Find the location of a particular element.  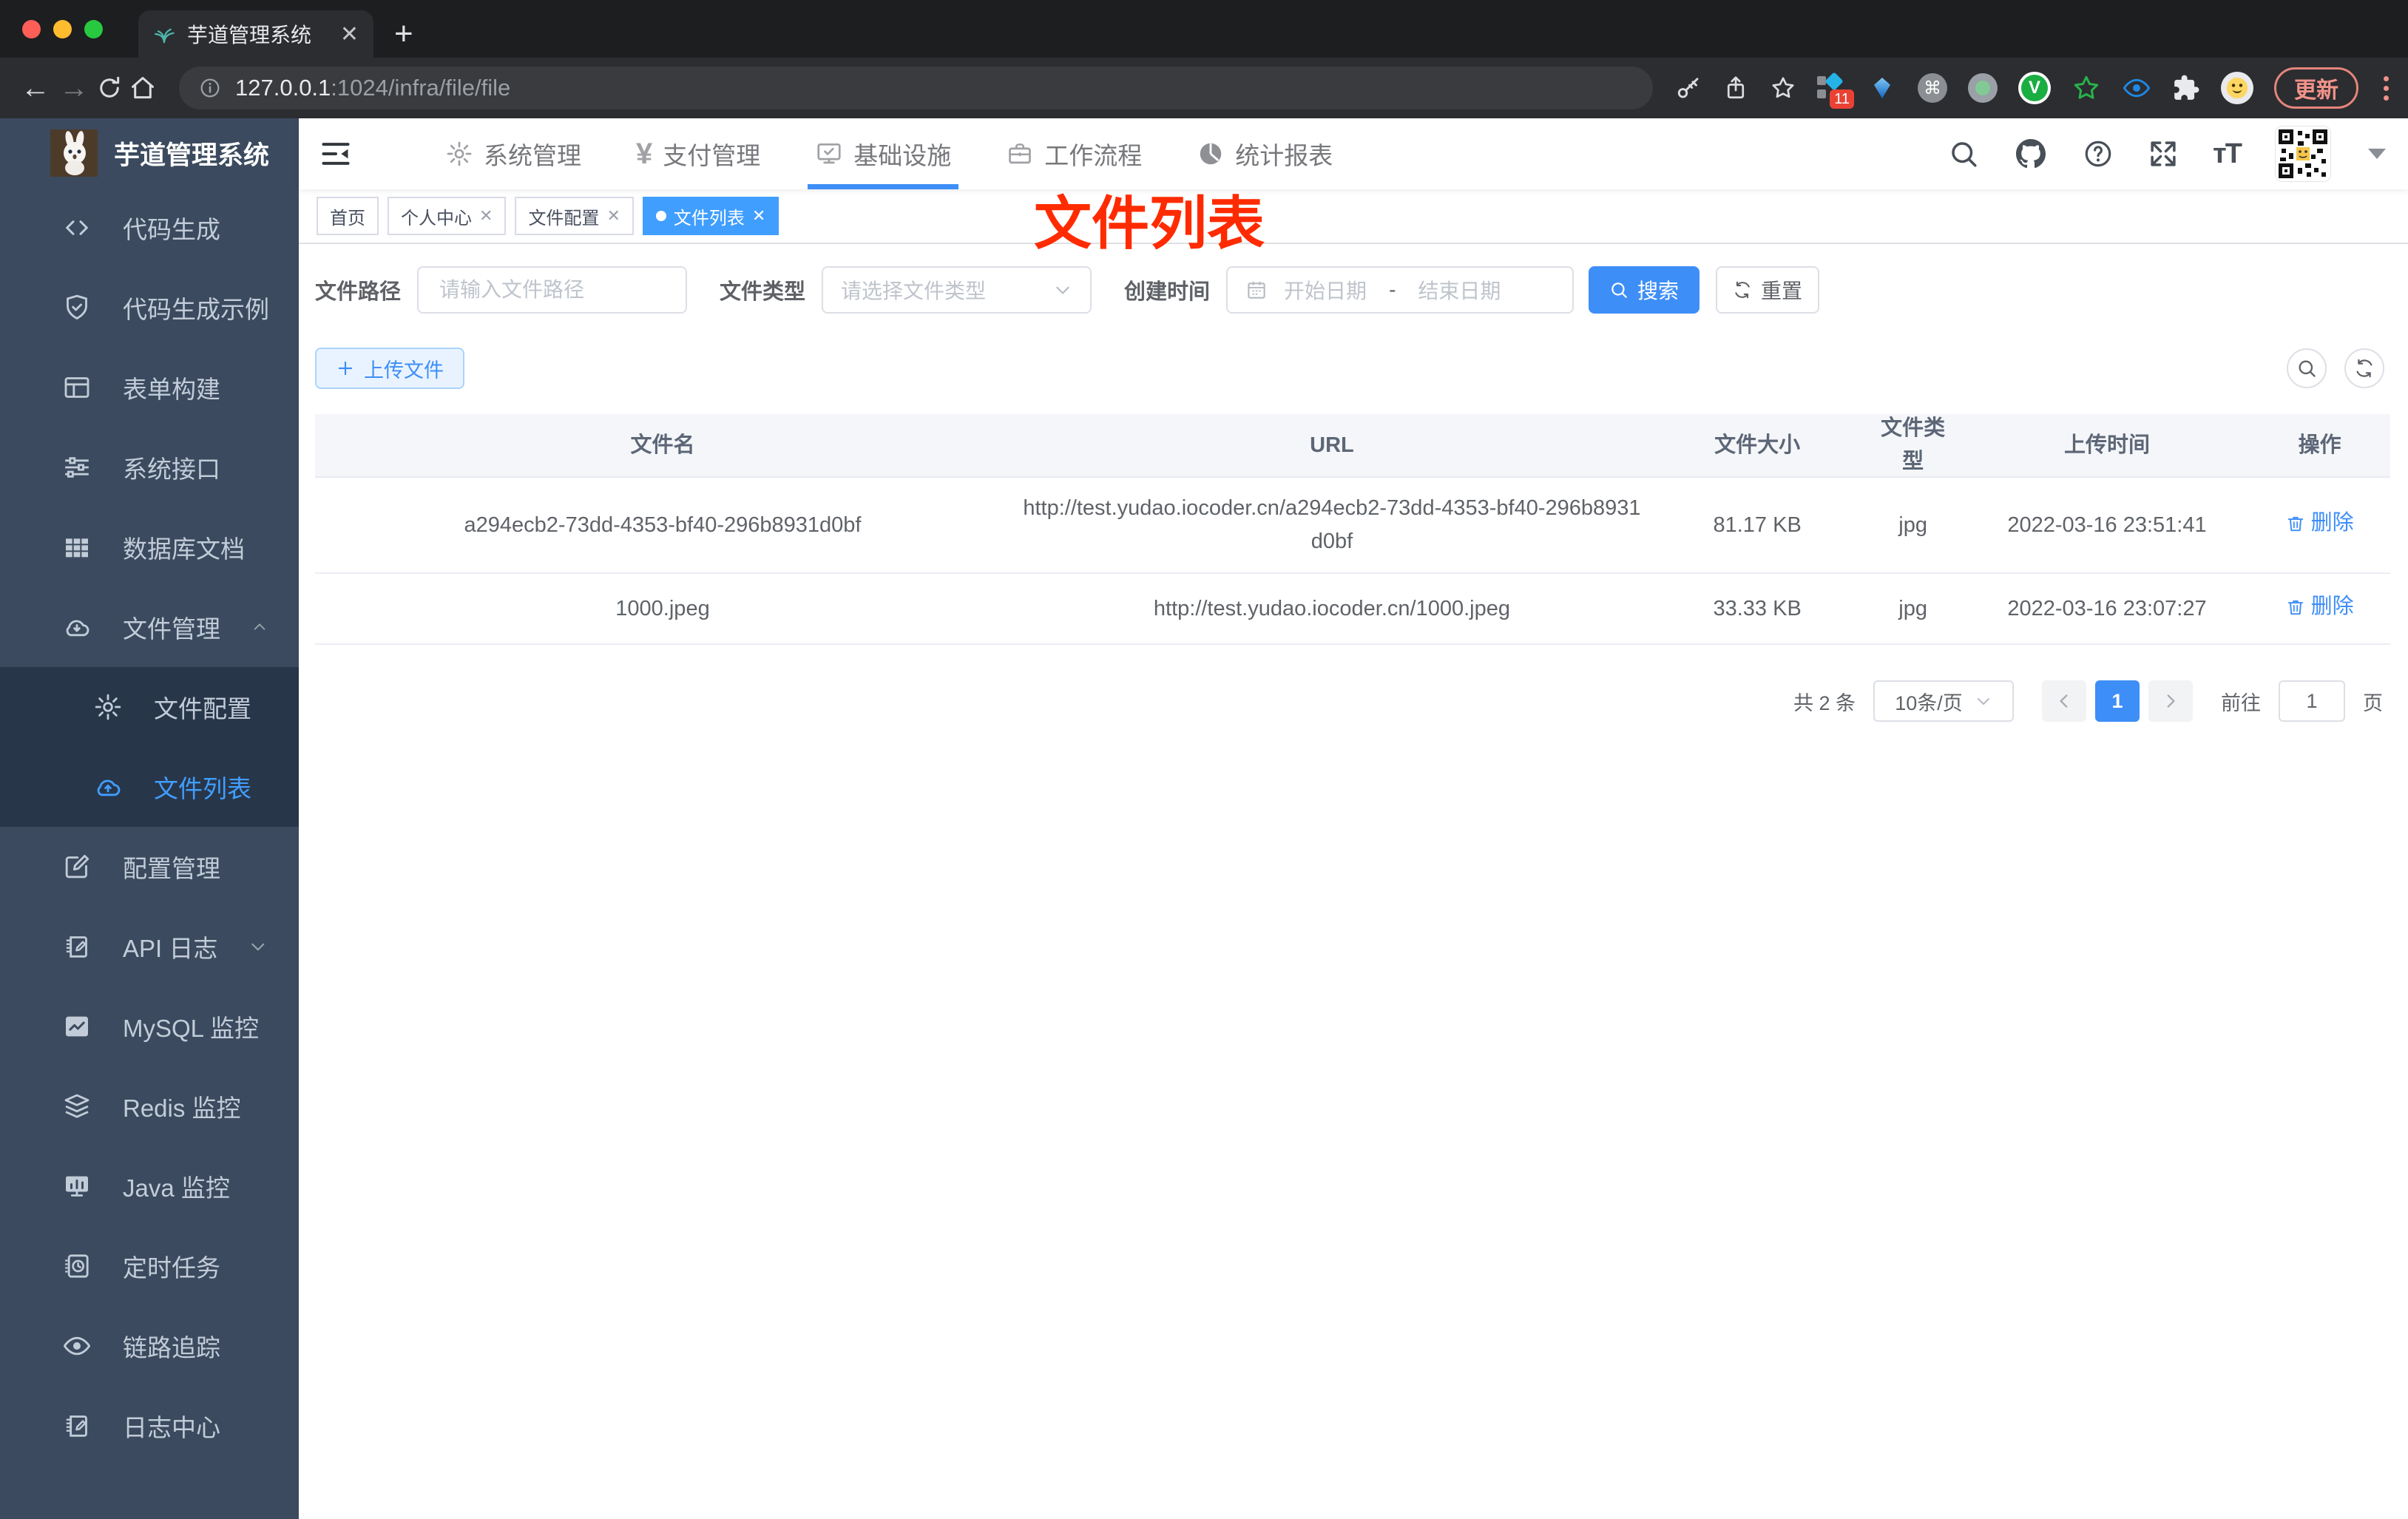

bookmark-star-icon is located at coordinates (1783, 88).